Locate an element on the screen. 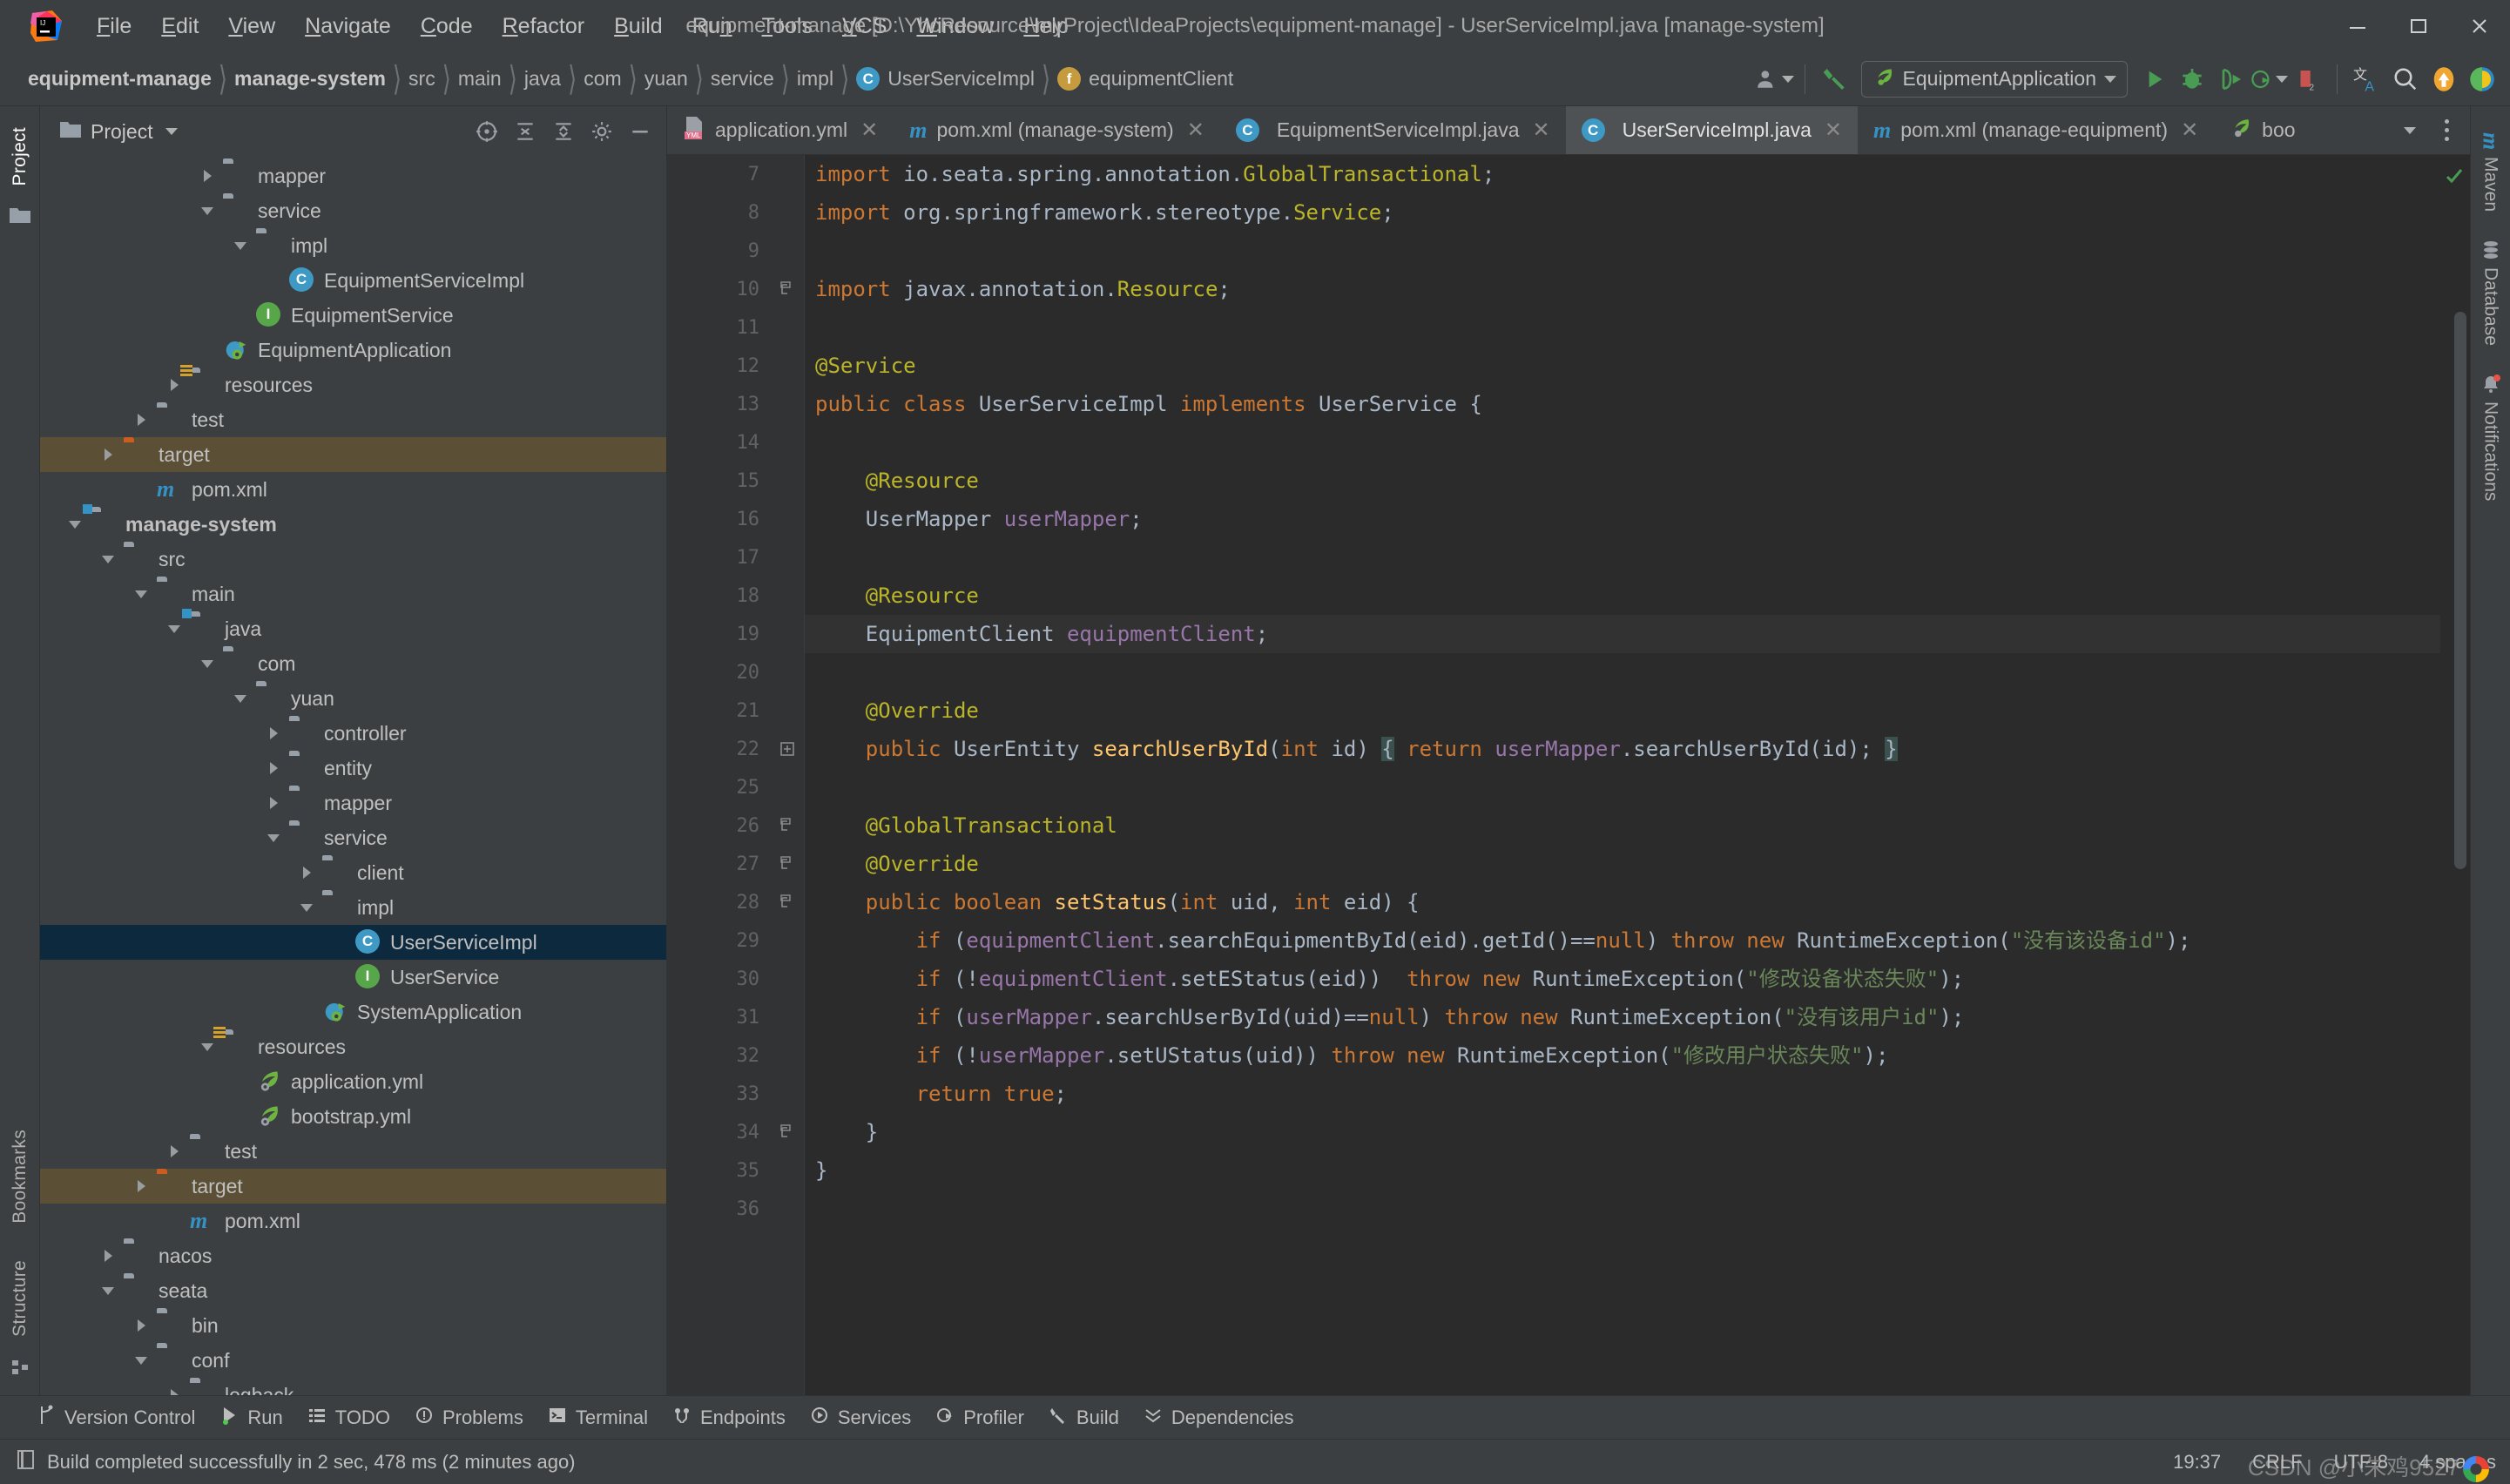 Image resolution: width=2510 pixels, height=1484 pixels. tree-item-nacos: nacos is located at coordinates (353, 1255).